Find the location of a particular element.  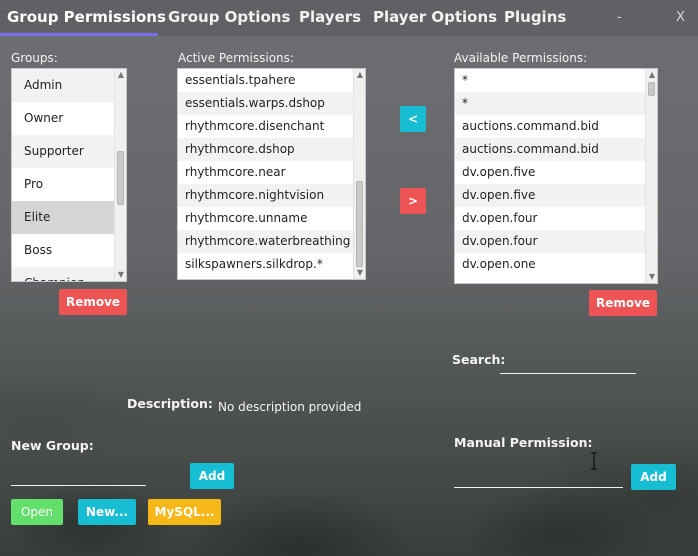

groups-label: Groups: is located at coordinates (34, 58).